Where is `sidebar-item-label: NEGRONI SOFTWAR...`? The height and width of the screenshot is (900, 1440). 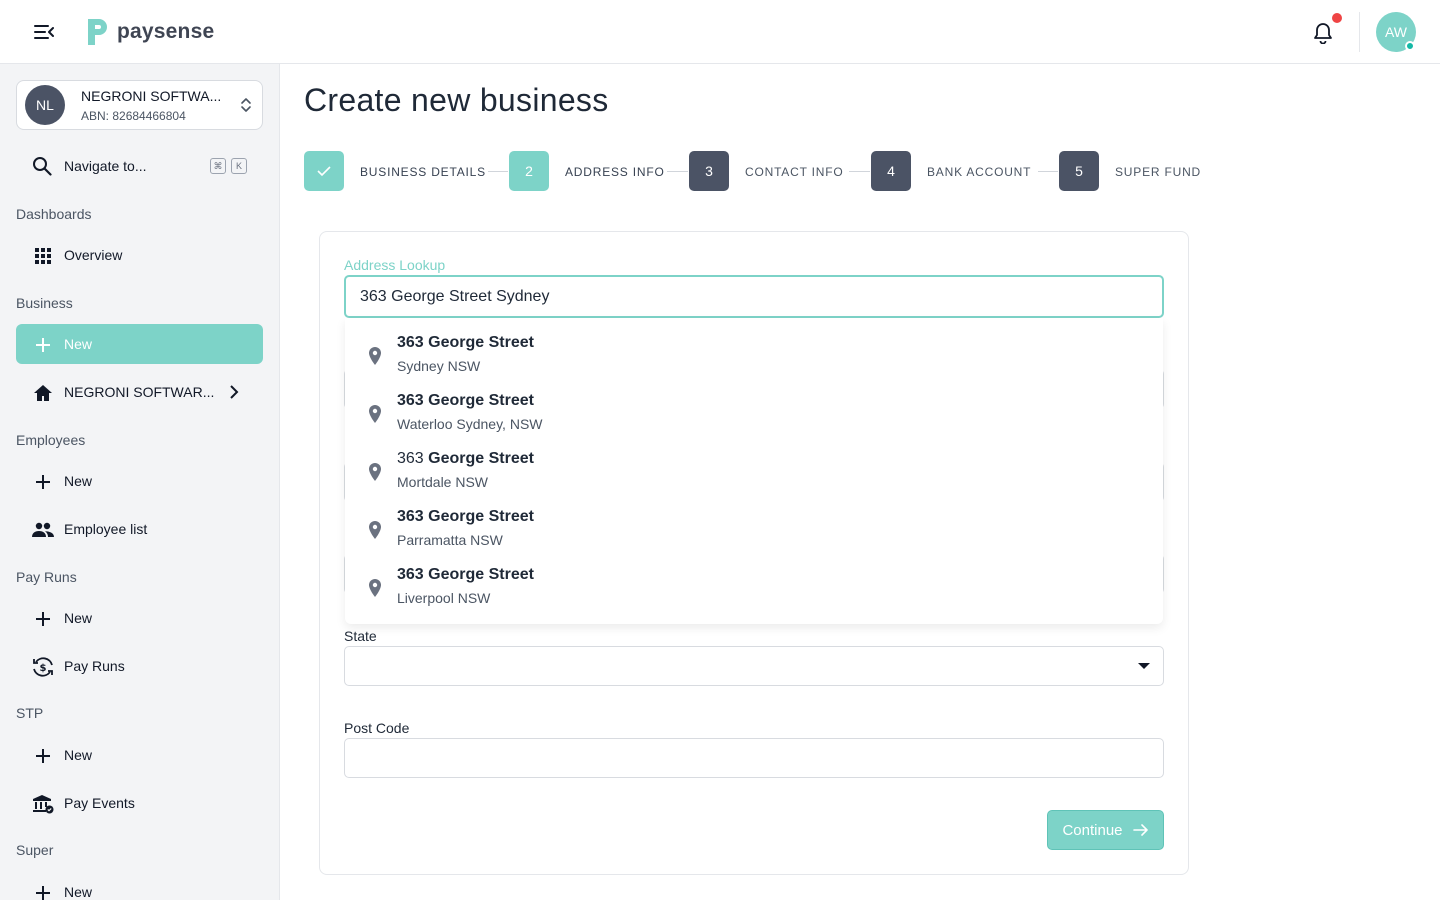
sidebar-item-label: NEGRONI SOFTWAR... is located at coordinates (139, 392).